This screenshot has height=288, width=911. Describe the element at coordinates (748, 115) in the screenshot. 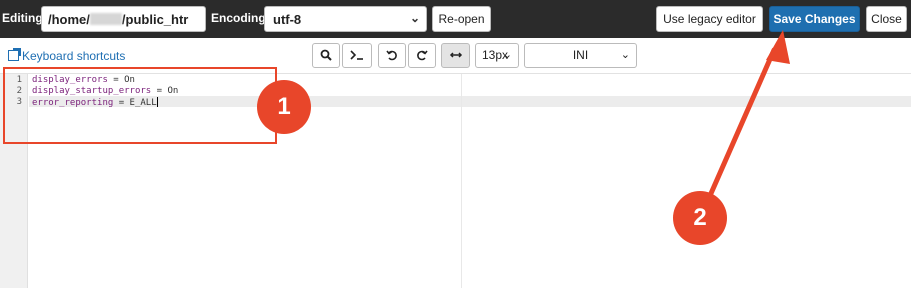

I see `arrow-annotation` at that location.